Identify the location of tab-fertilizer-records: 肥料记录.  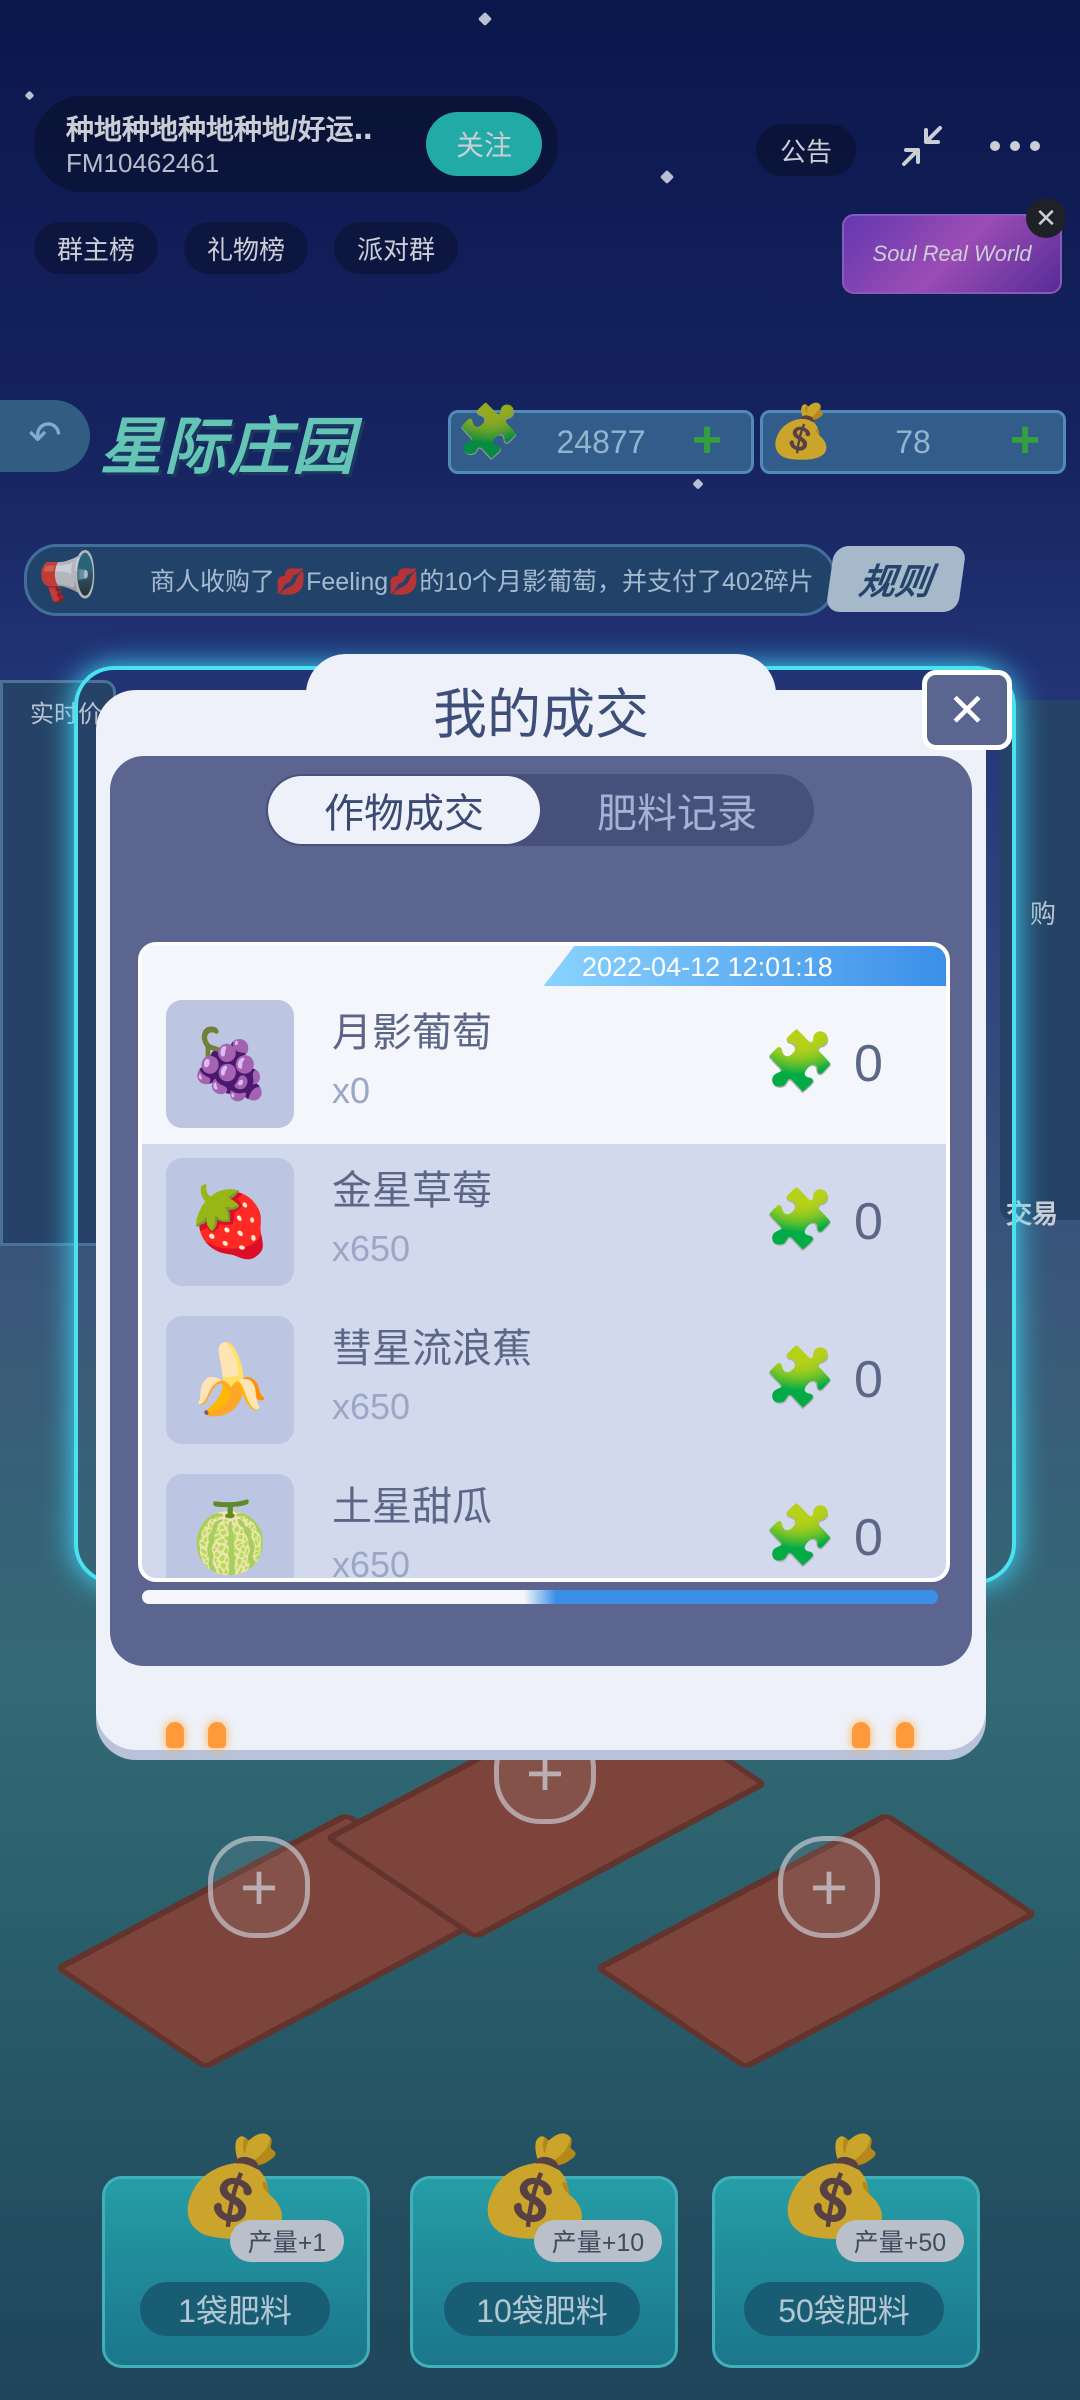
(677, 810).